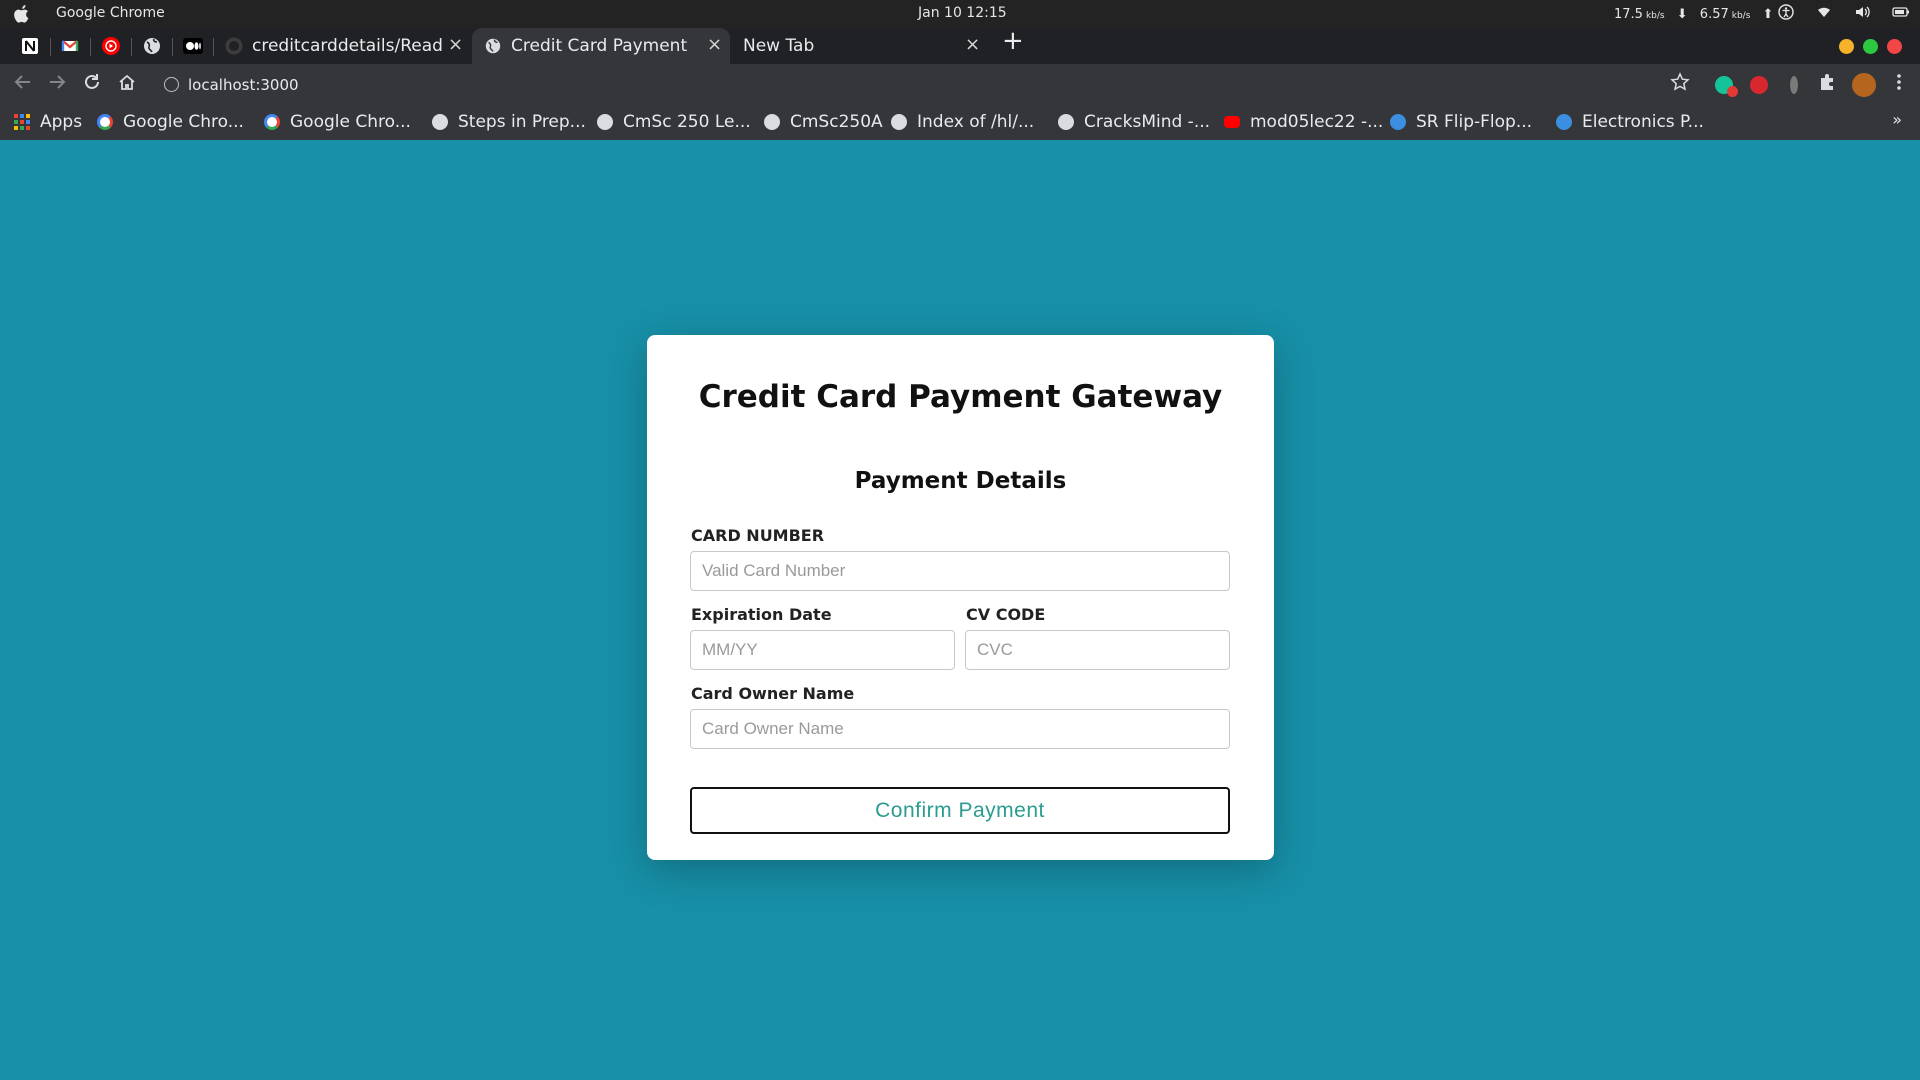  What do you see at coordinates (1628, 14) in the screenshot?
I see `download-speed: 17.5` at bounding box center [1628, 14].